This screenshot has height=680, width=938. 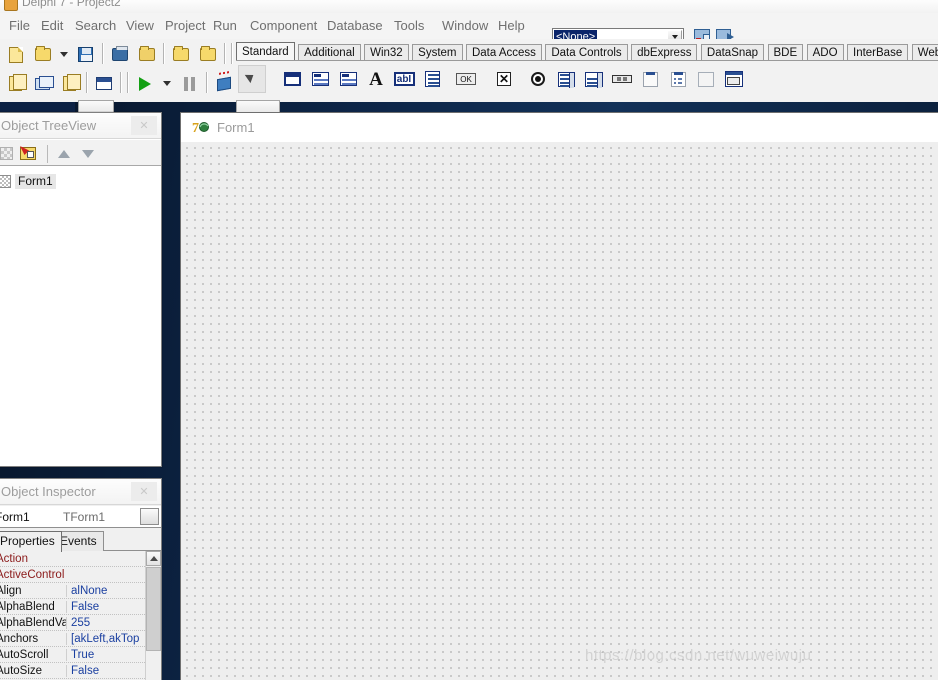 What do you see at coordinates (504, 79) in the screenshot?
I see `checkbox-component: ✕` at bounding box center [504, 79].